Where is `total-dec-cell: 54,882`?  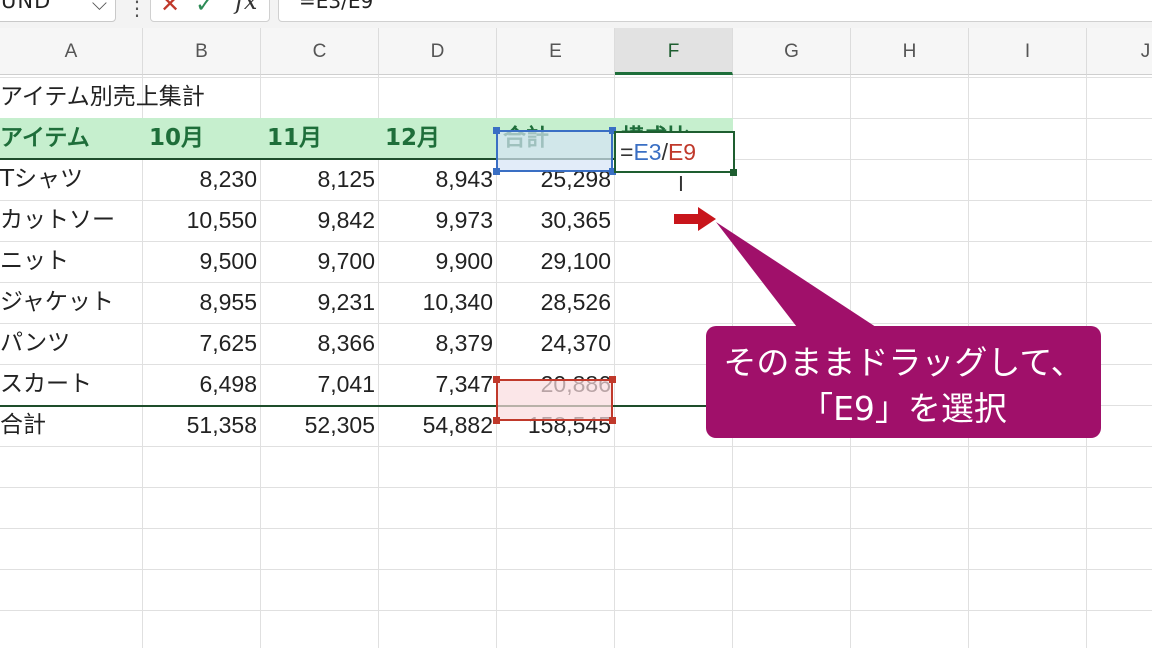 total-dec-cell: 54,882 is located at coordinates (436, 425).